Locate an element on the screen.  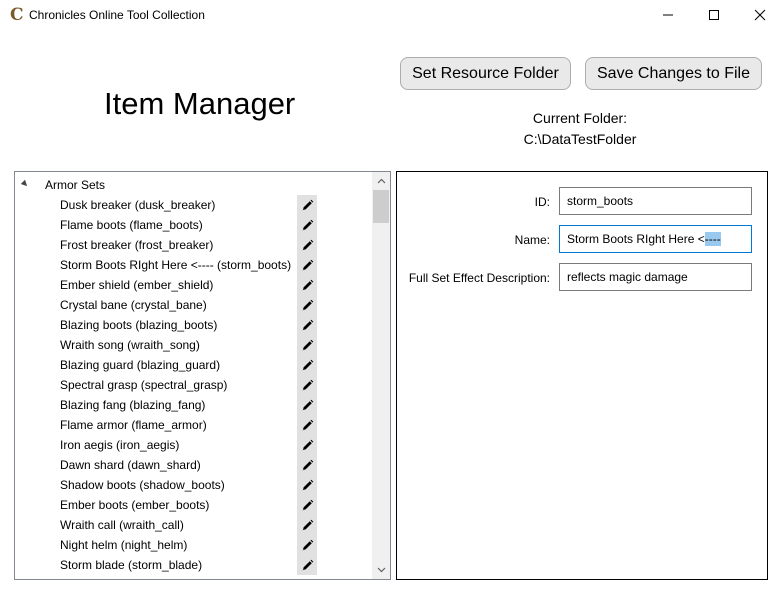
tree-item-label: Flame boots (flame_boots) is located at coordinates (131, 225).